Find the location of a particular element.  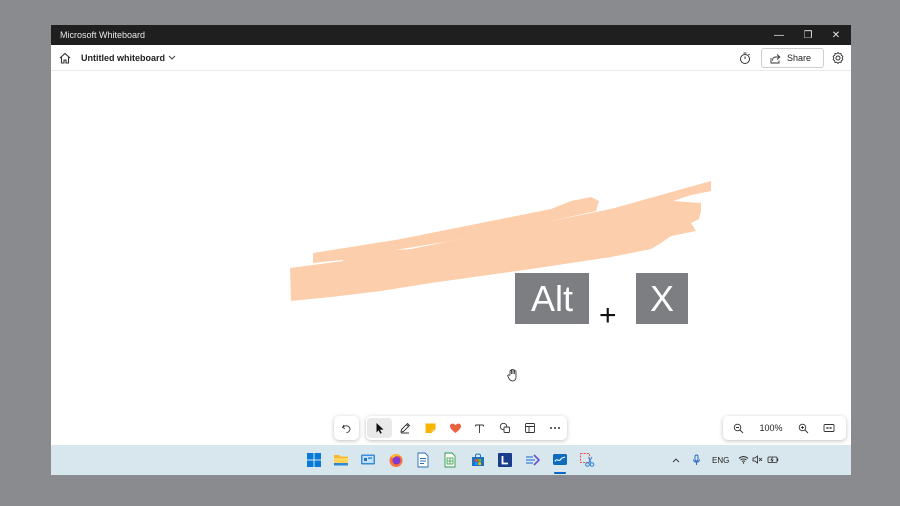

close-button: ✕ is located at coordinates (836, 35).